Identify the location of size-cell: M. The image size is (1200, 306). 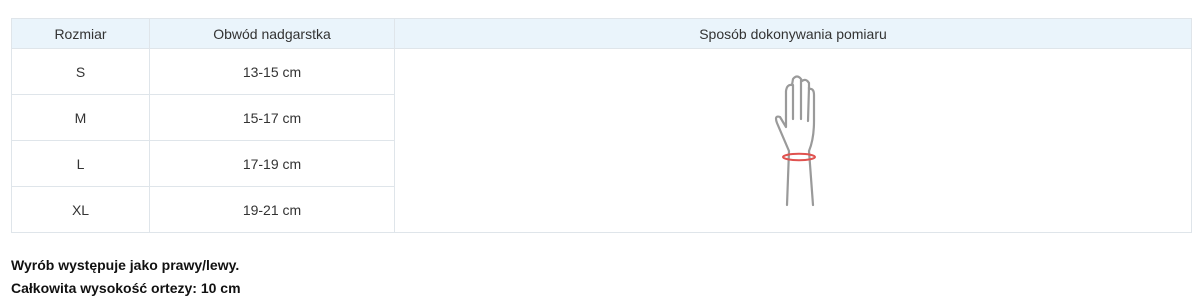
(80, 117).